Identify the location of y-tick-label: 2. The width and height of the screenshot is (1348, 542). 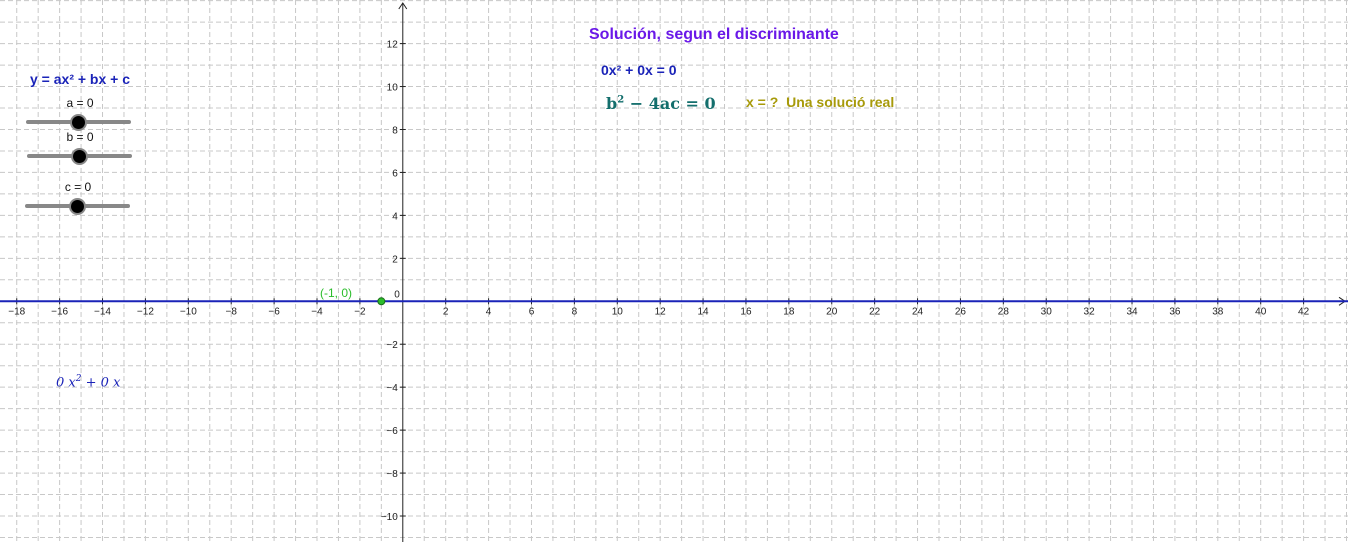
(395, 259).